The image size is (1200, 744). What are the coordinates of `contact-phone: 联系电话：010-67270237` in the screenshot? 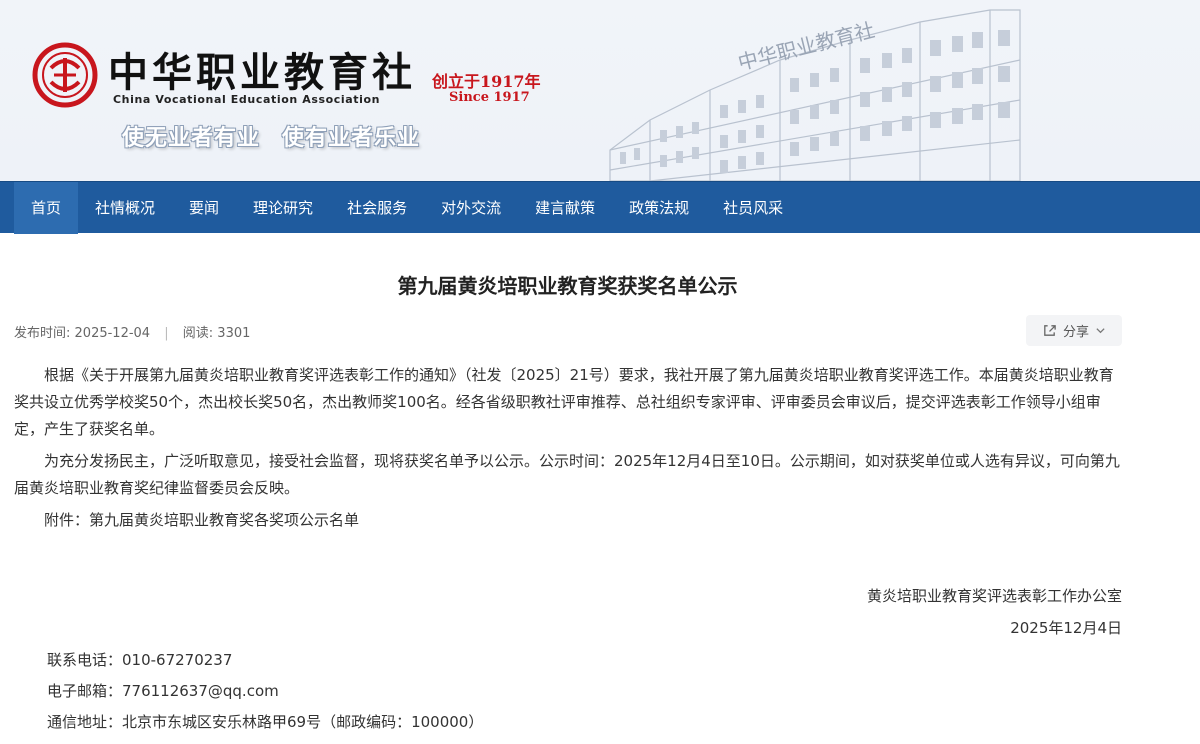 It's located at (140, 660).